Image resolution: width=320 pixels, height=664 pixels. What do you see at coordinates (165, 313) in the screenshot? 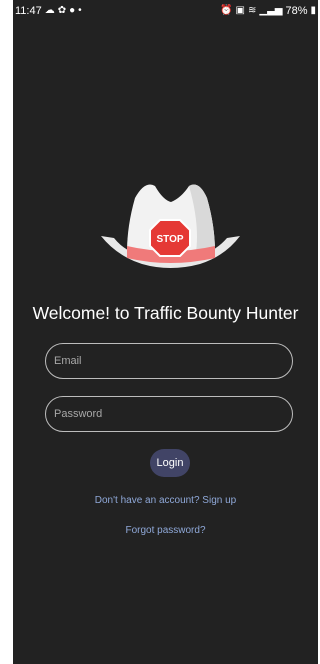
I see `welcome-title: Welcome! to Traffic Bounty Hunter` at bounding box center [165, 313].